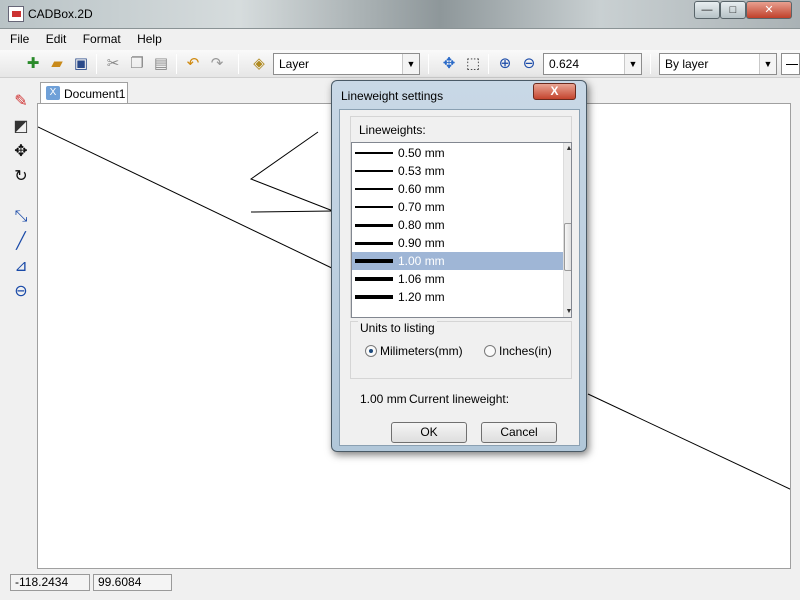 This screenshot has height=600, width=800. What do you see at coordinates (554, 91) in the screenshot?
I see `dialog-close-button: X` at bounding box center [554, 91].